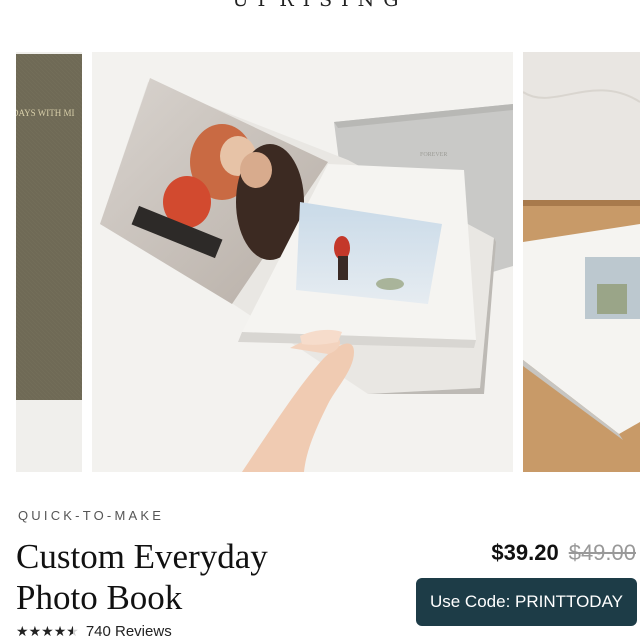 Image resolution: width=640 pixels, height=640 pixels. Describe the element at coordinates (49, 262) in the screenshot. I see `carousel-slide-previous: DAYS WITH MI` at that location.